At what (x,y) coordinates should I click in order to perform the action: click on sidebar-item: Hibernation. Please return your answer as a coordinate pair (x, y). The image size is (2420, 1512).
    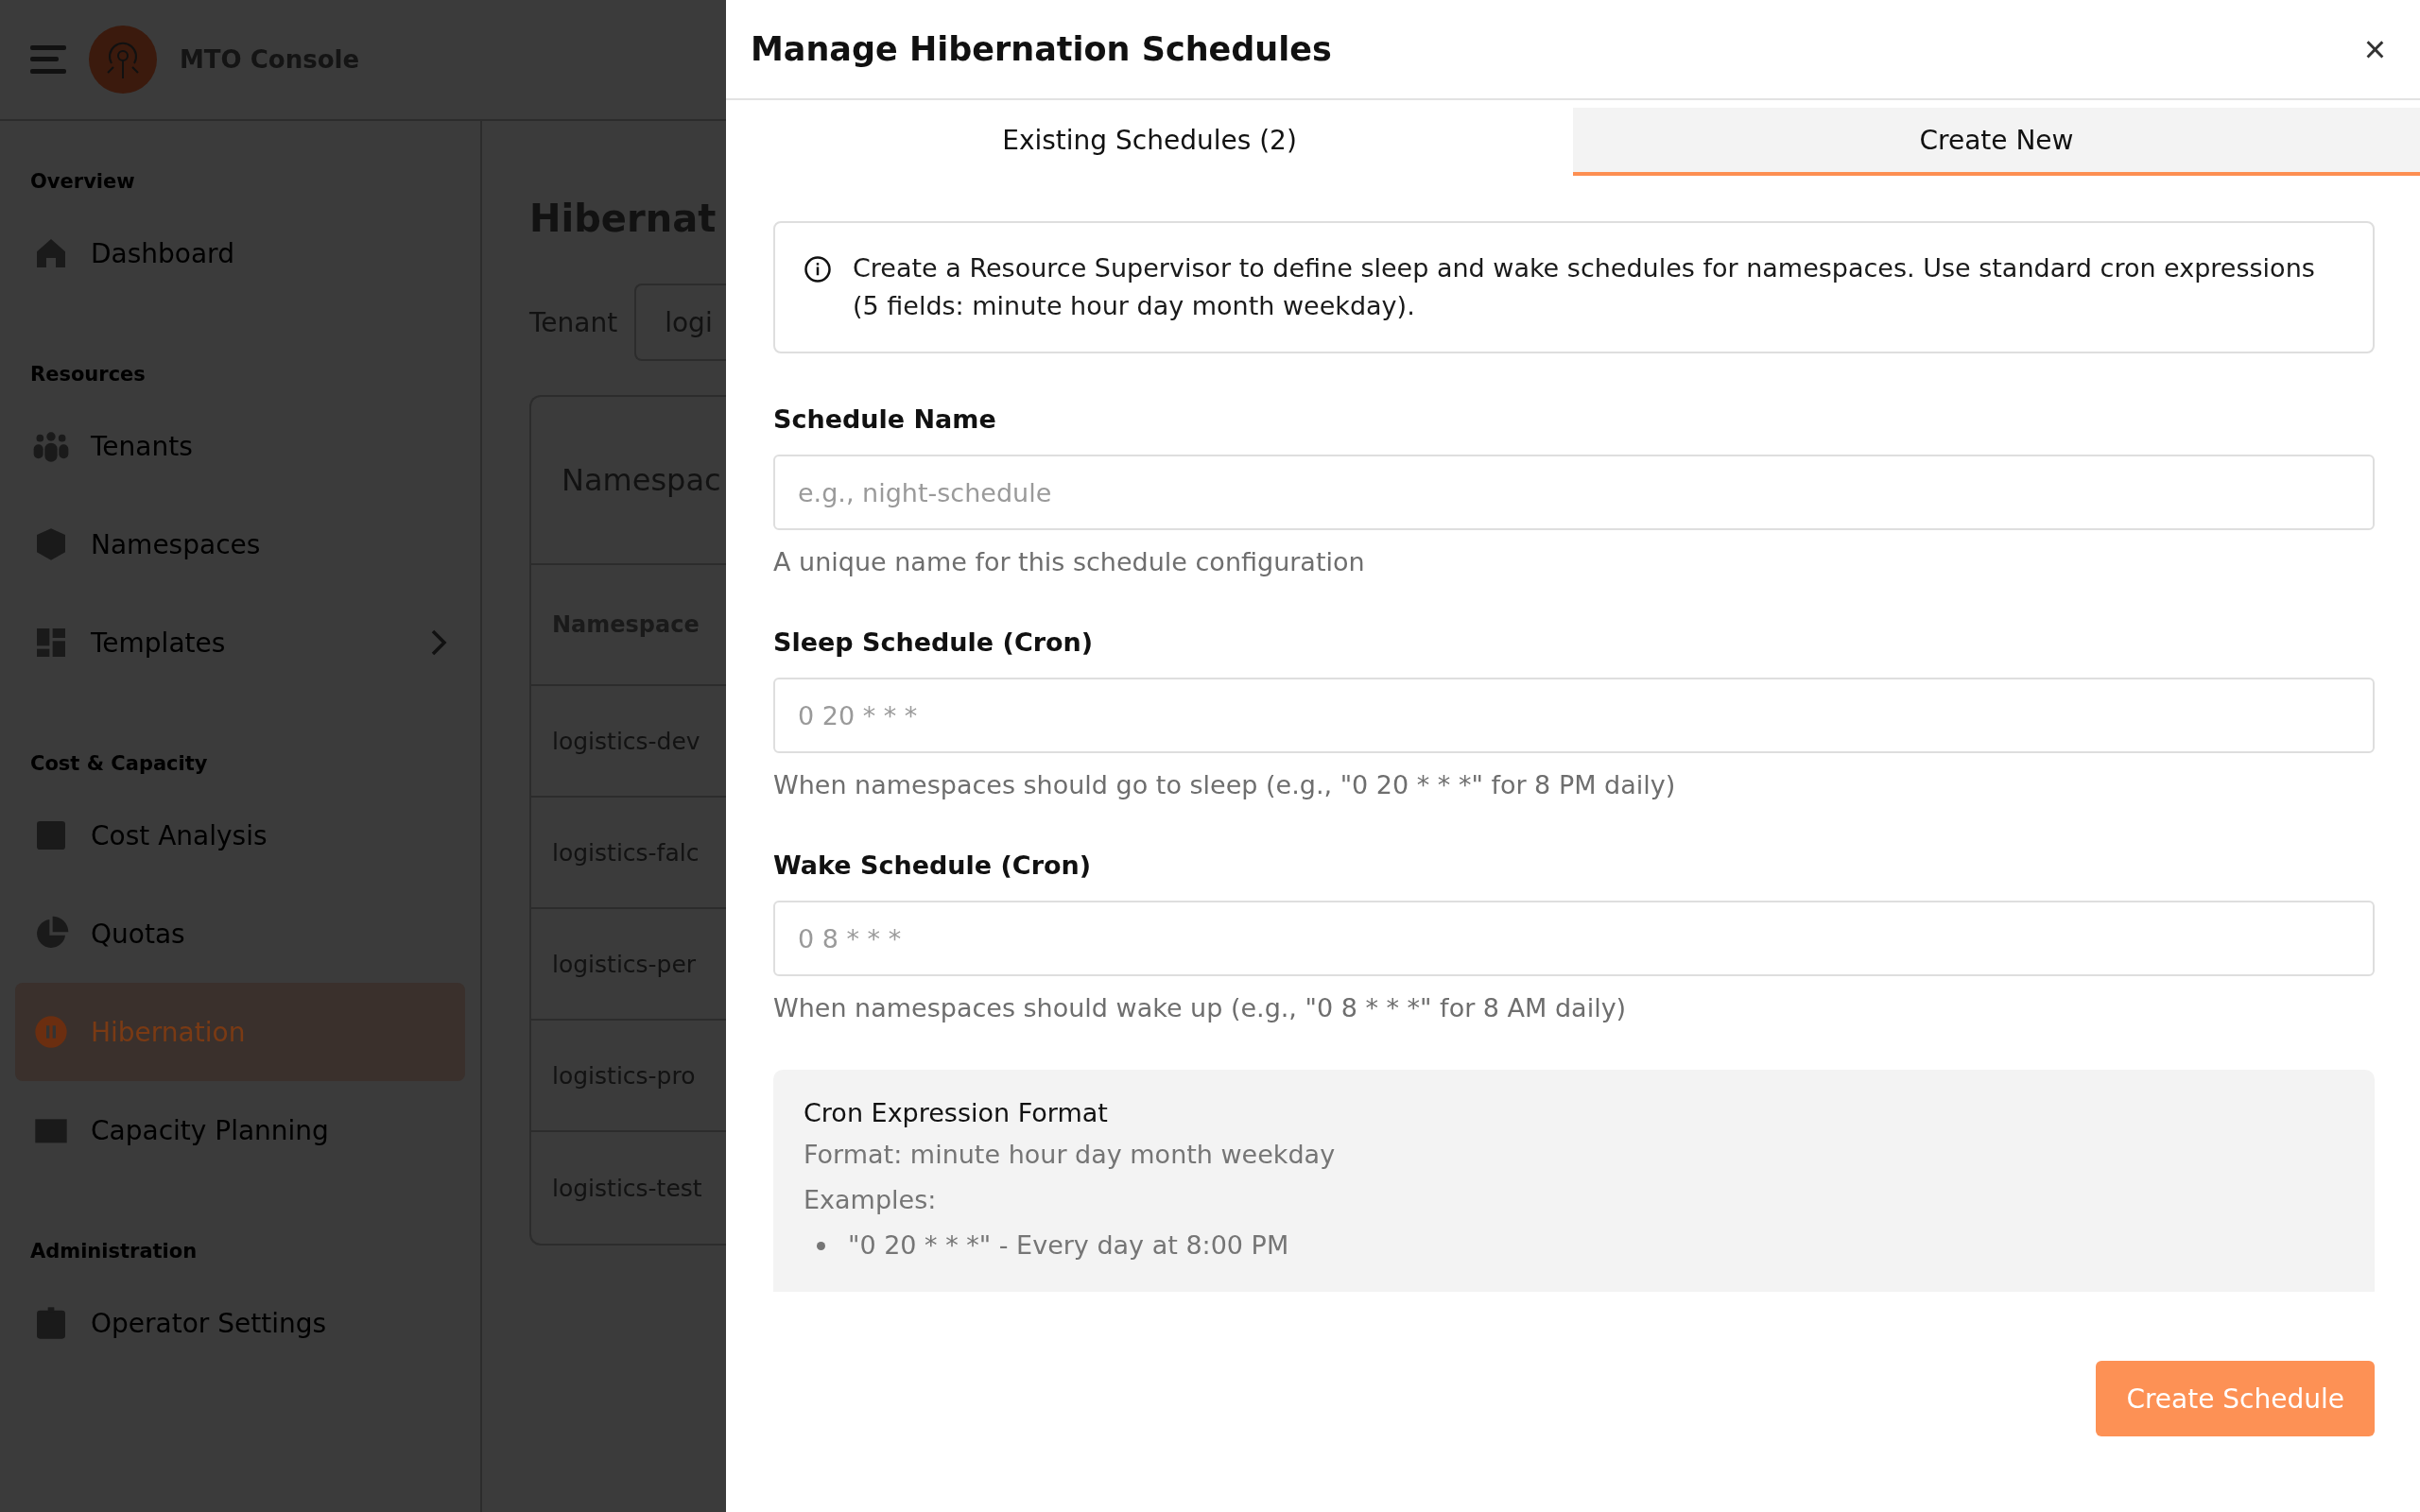
    Looking at the image, I should click on (240, 1032).